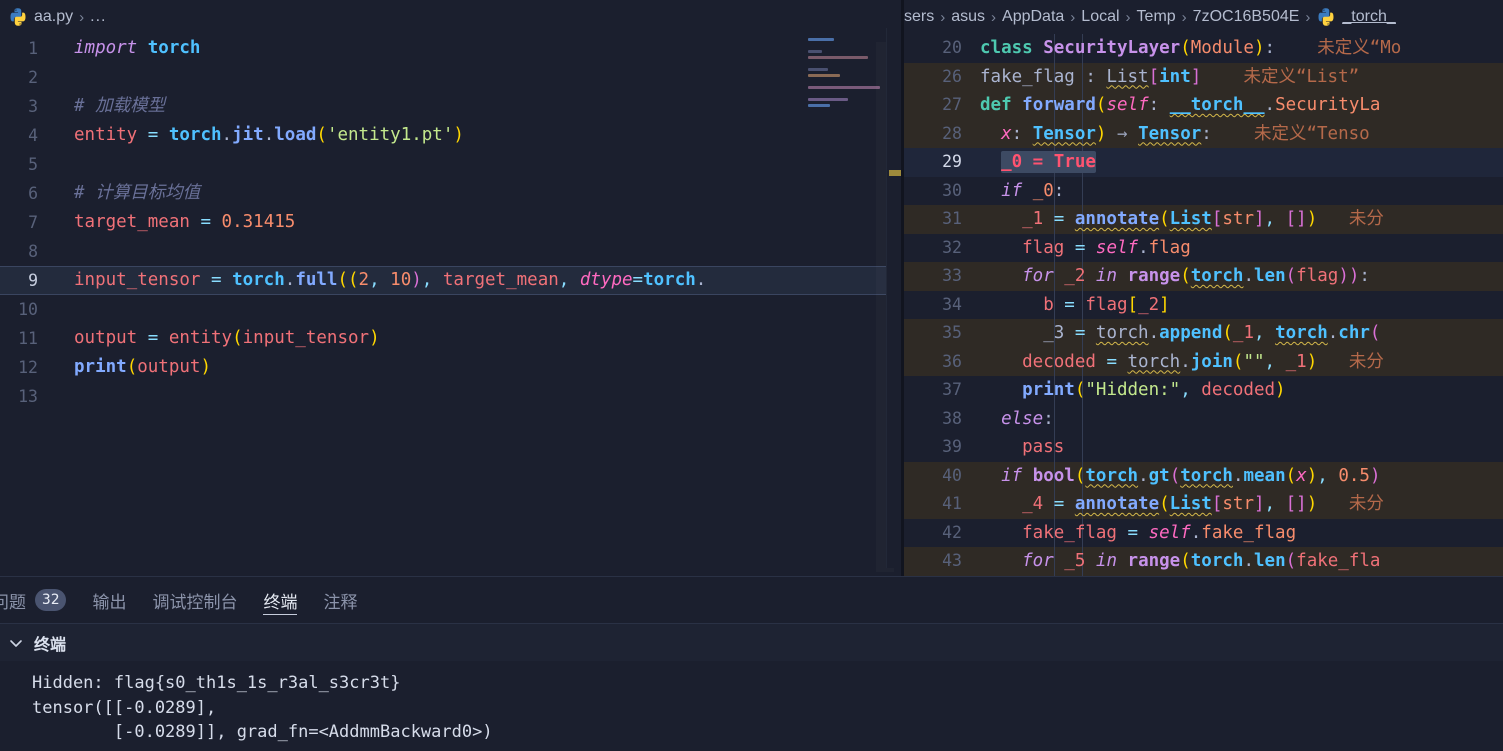  I want to click on code-token: ,, so click(1191, 390).